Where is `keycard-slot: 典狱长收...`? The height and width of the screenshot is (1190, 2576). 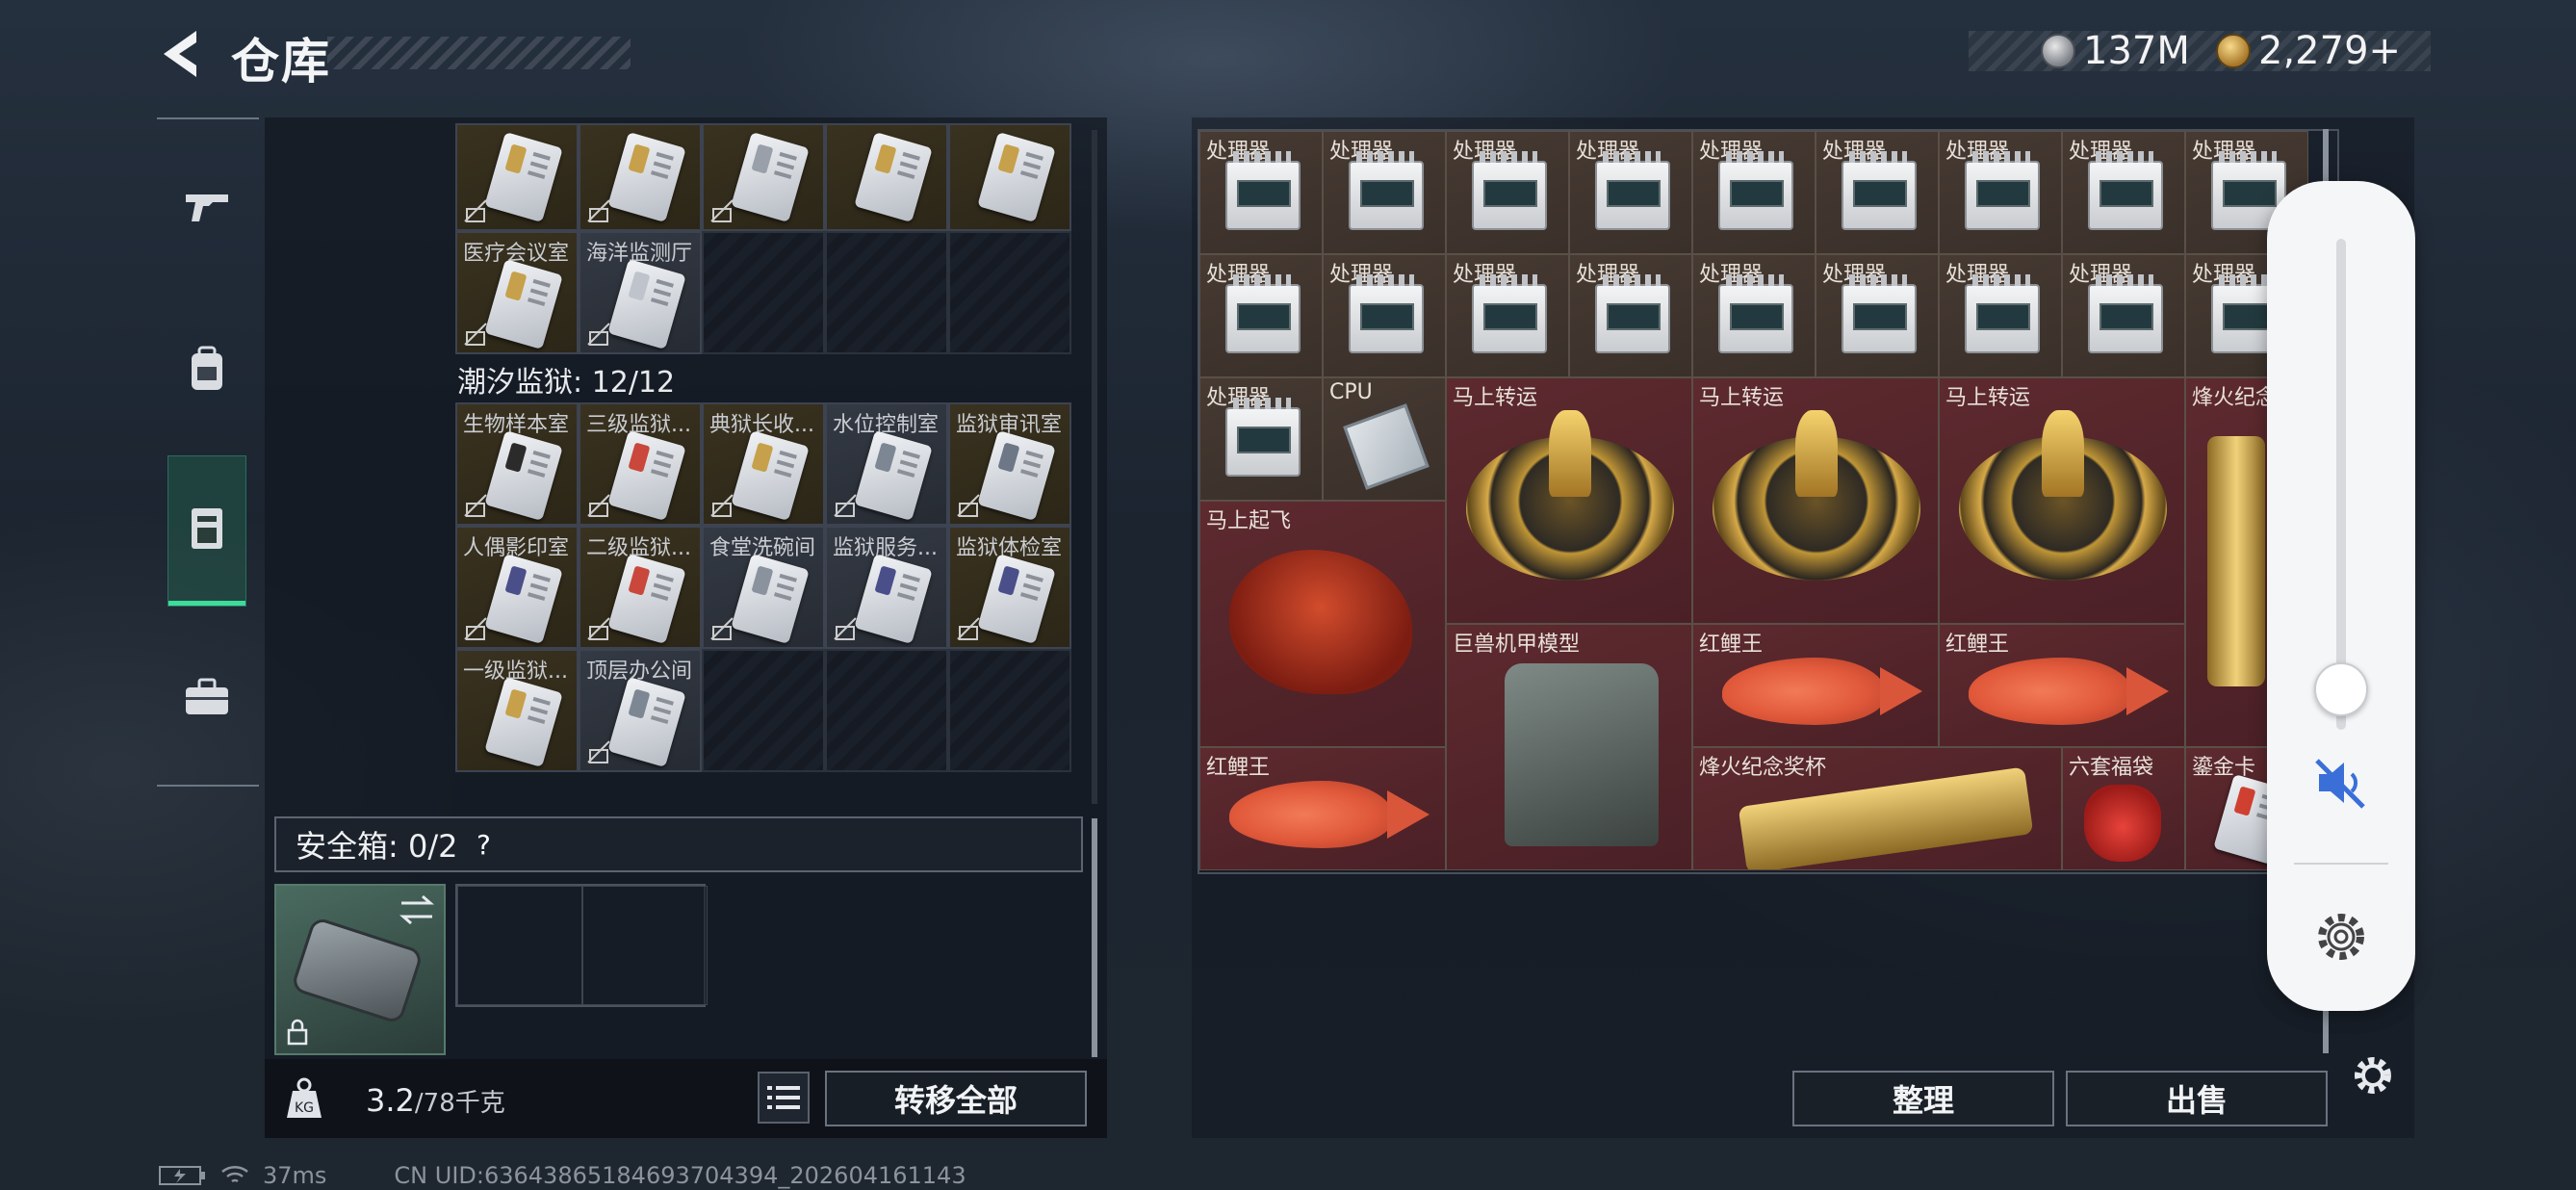 keycard-slot: 典狱长收... is located at coordinates (764, 464).